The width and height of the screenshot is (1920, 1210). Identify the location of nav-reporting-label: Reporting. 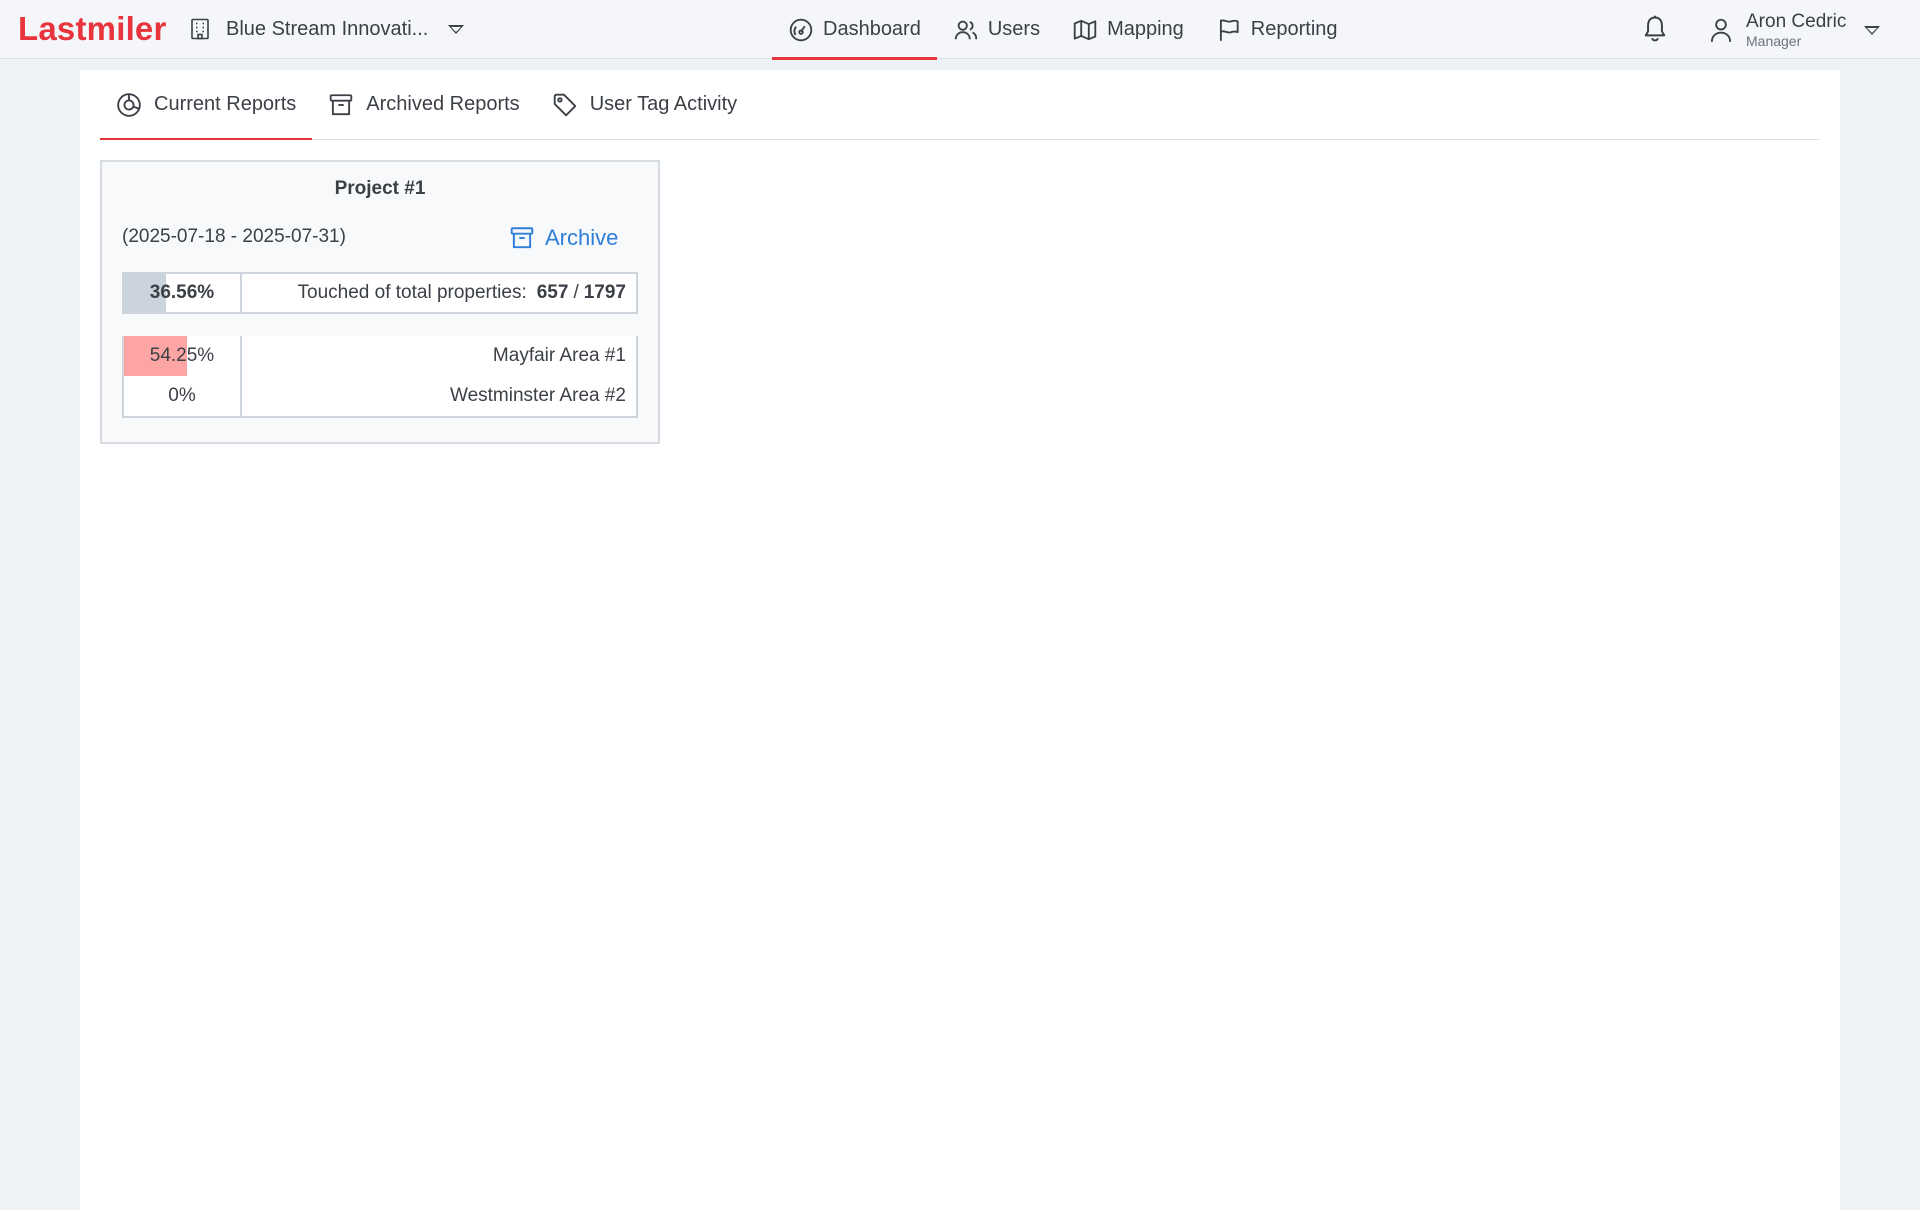
(1294, 29).